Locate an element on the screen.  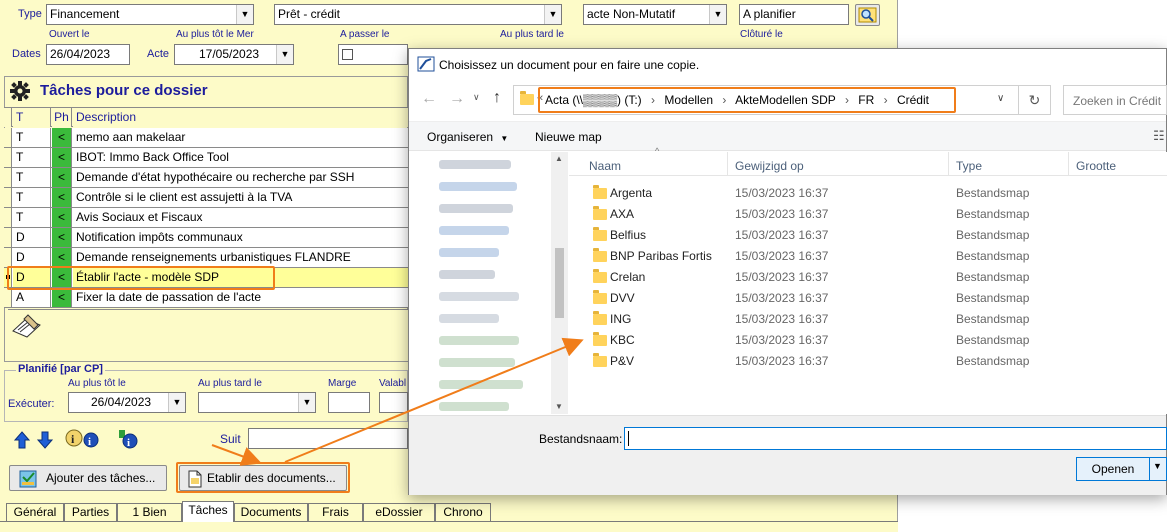
view-options-icon: ☷ is located at coordinates (1159, 136).